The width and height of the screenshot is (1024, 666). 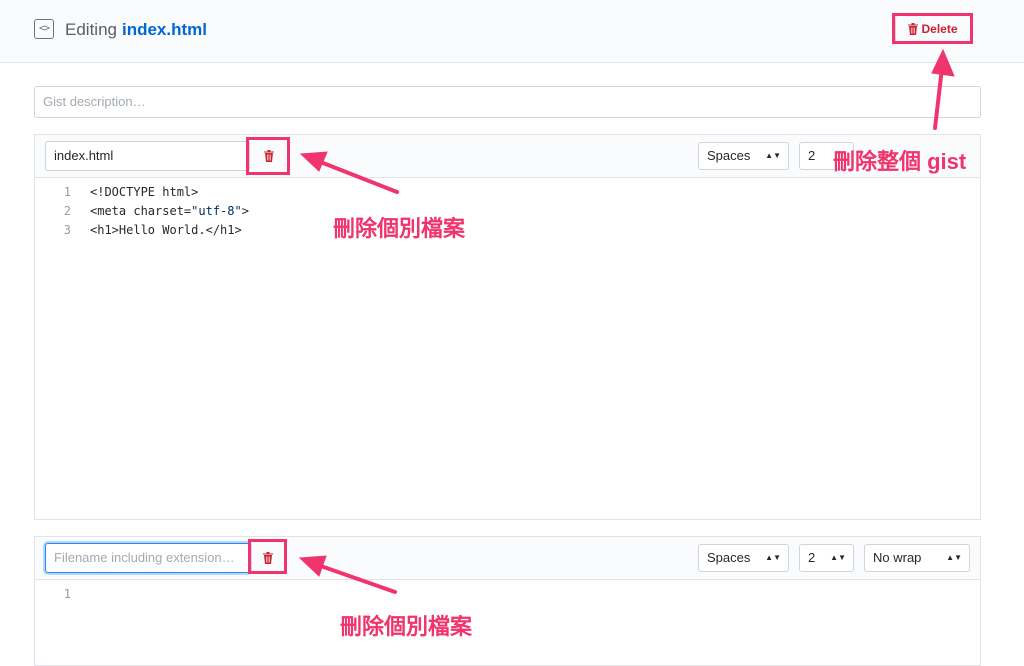 I want to click on arrow-delete-gist, so click(x=938, y=98).